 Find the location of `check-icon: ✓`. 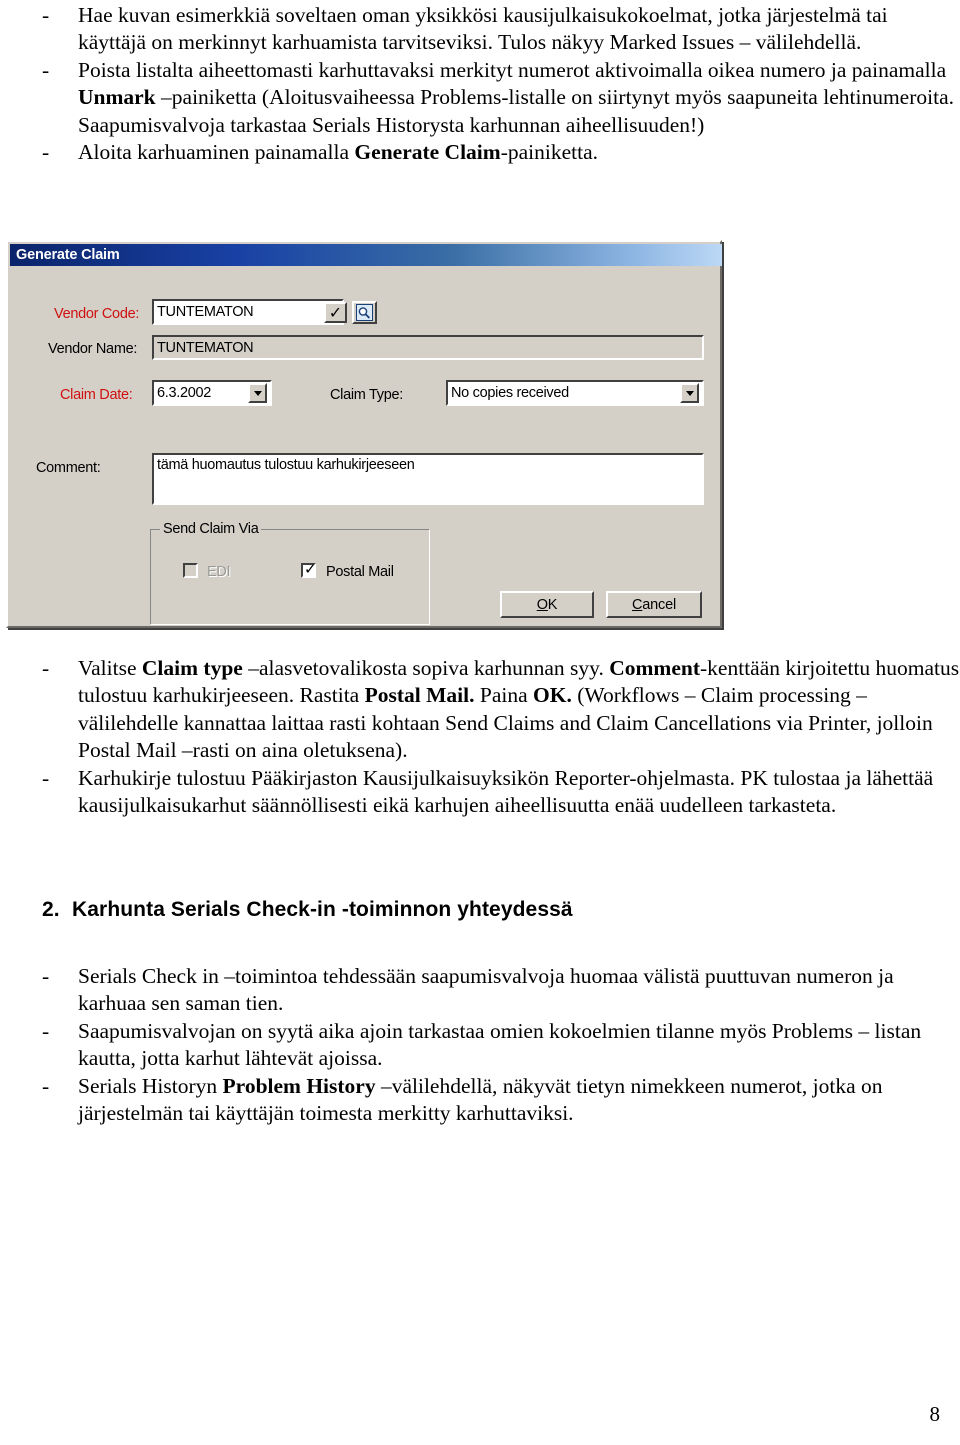

check-icon: ✓ is located at coordinates (335, 312).